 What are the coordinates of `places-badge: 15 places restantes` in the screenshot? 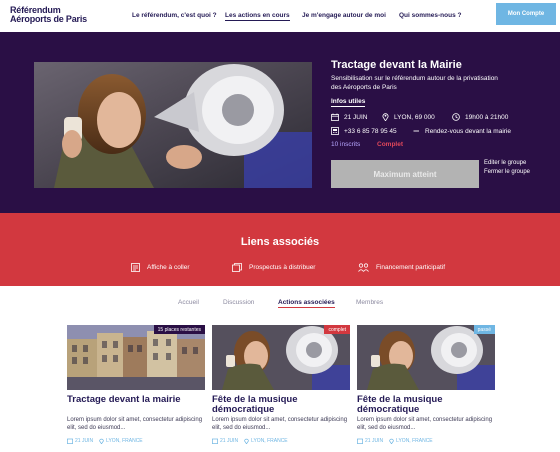 It's located at (179, 329).